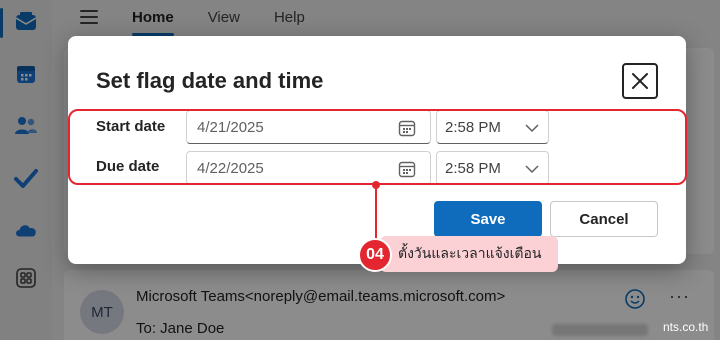 The image size is (720, 340). I want to click on annotation-caption: ตั้งวันและเวลาแจ้งเตือน, so click(469, 254).